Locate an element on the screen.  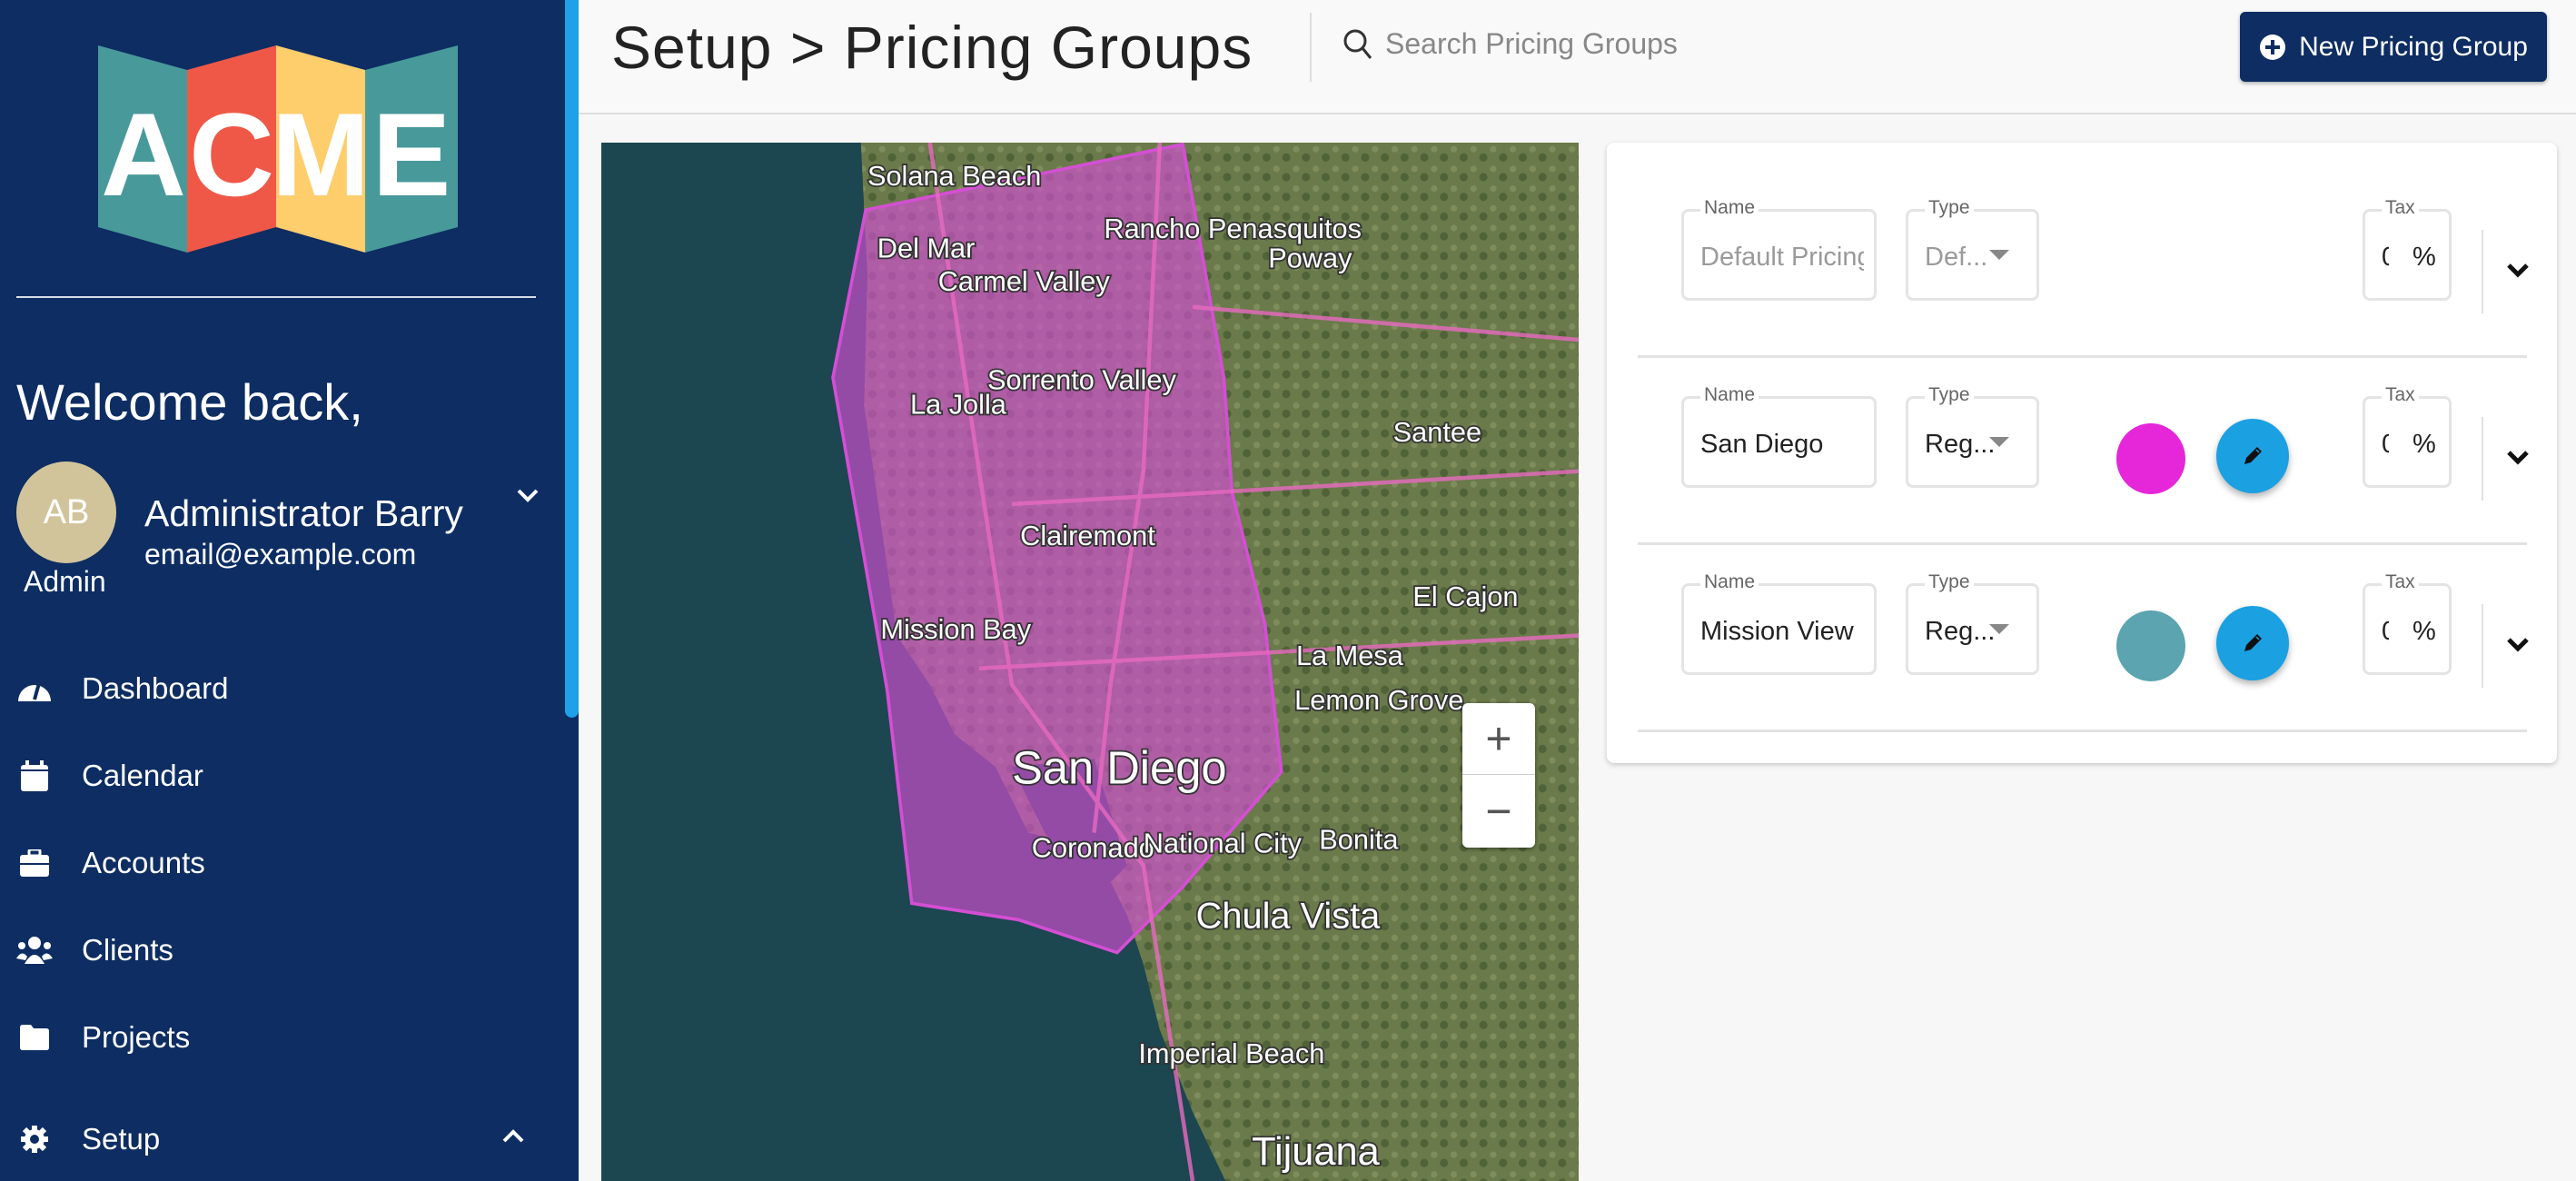
name-label: Name is located at coordinates (1729, 208).